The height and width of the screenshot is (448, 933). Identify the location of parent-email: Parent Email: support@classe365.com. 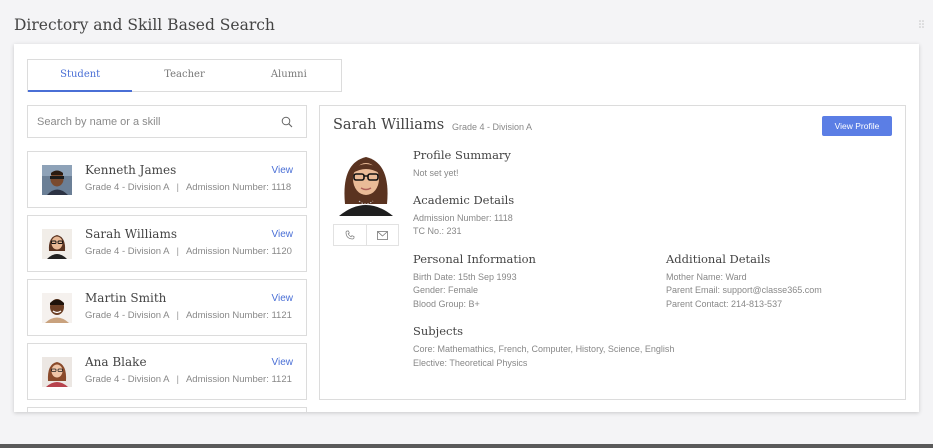
(744, 290).